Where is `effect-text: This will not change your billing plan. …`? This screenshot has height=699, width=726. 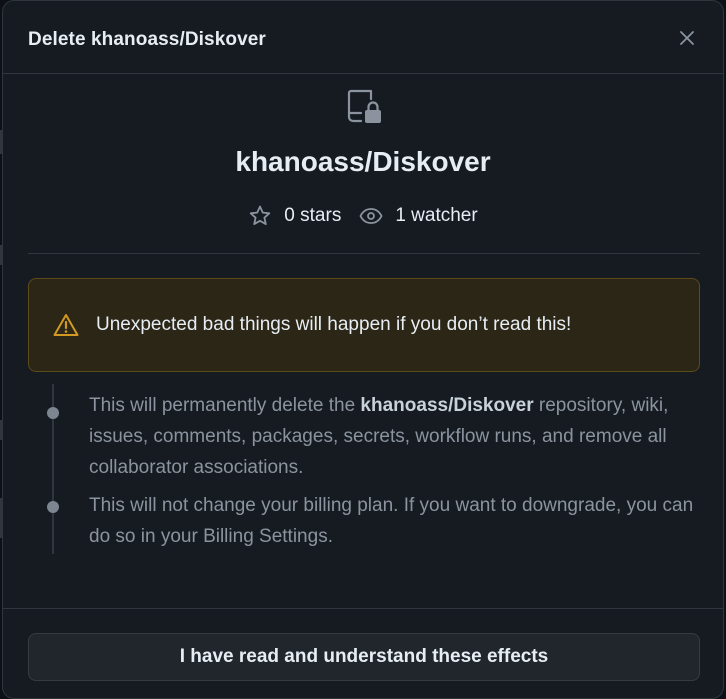 effect-text: This will not change your billing plan. … is located at coordinates (394, 521).